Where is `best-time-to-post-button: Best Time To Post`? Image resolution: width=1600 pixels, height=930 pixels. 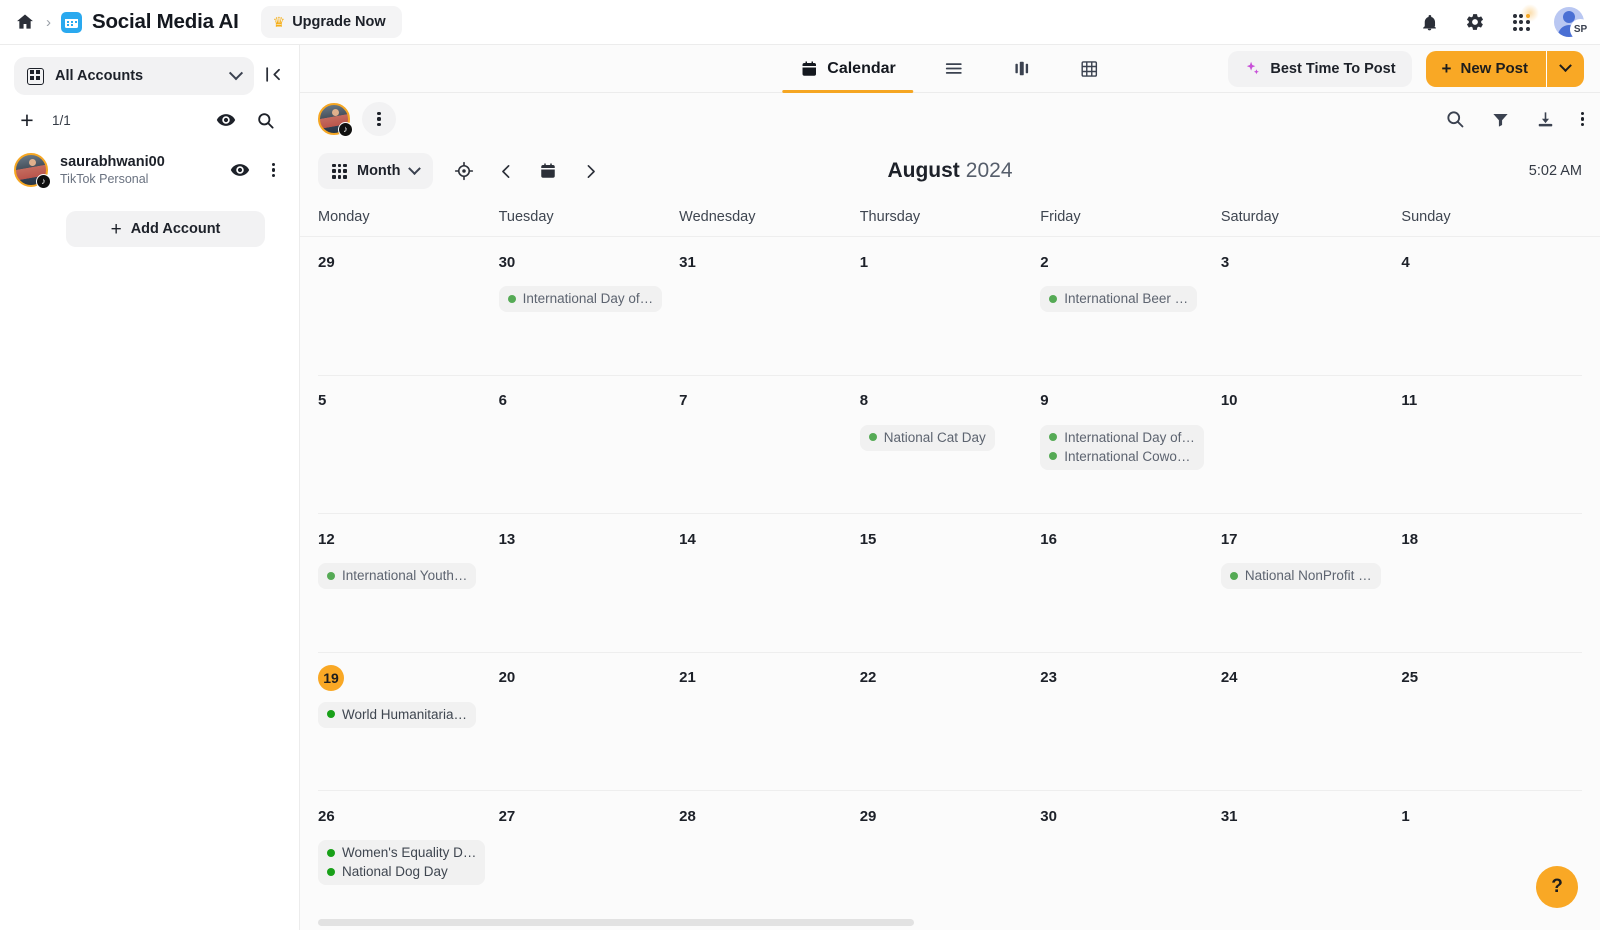
best-time-to-post-button: Best Time To Post is located at coordinates (1320, 68).